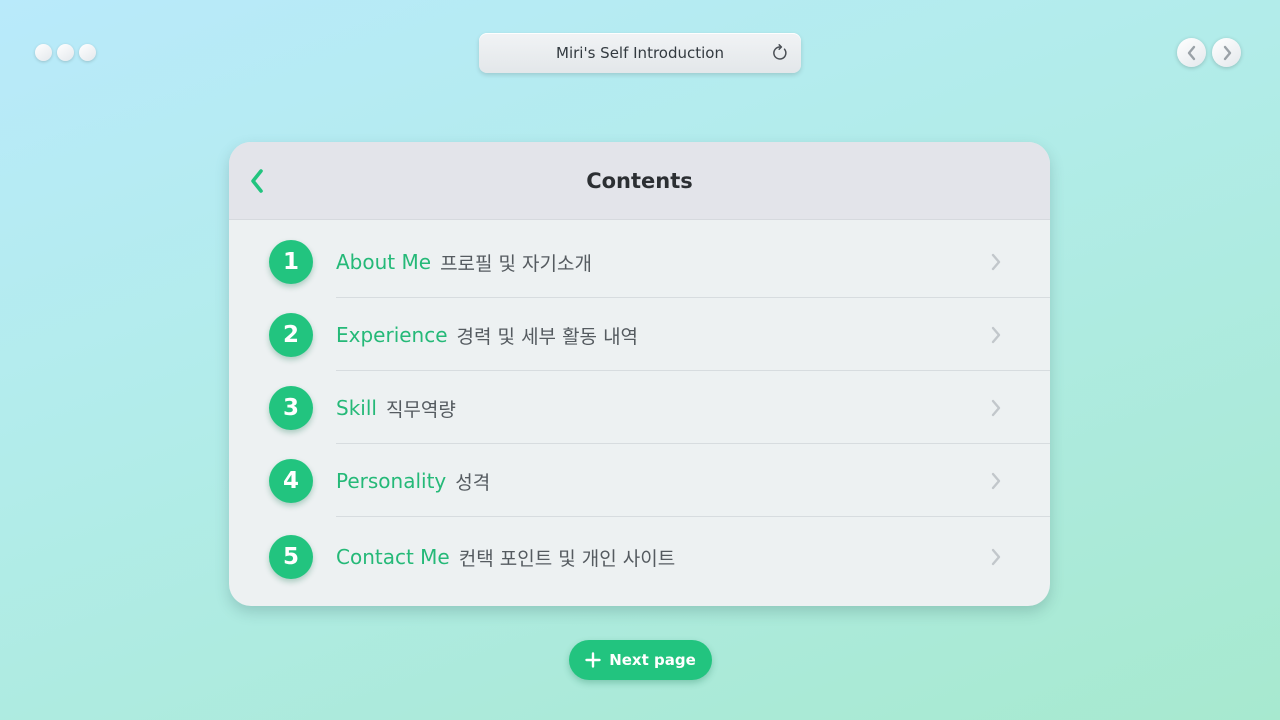  I want to click on card-title: Contents, so click(639, 180).